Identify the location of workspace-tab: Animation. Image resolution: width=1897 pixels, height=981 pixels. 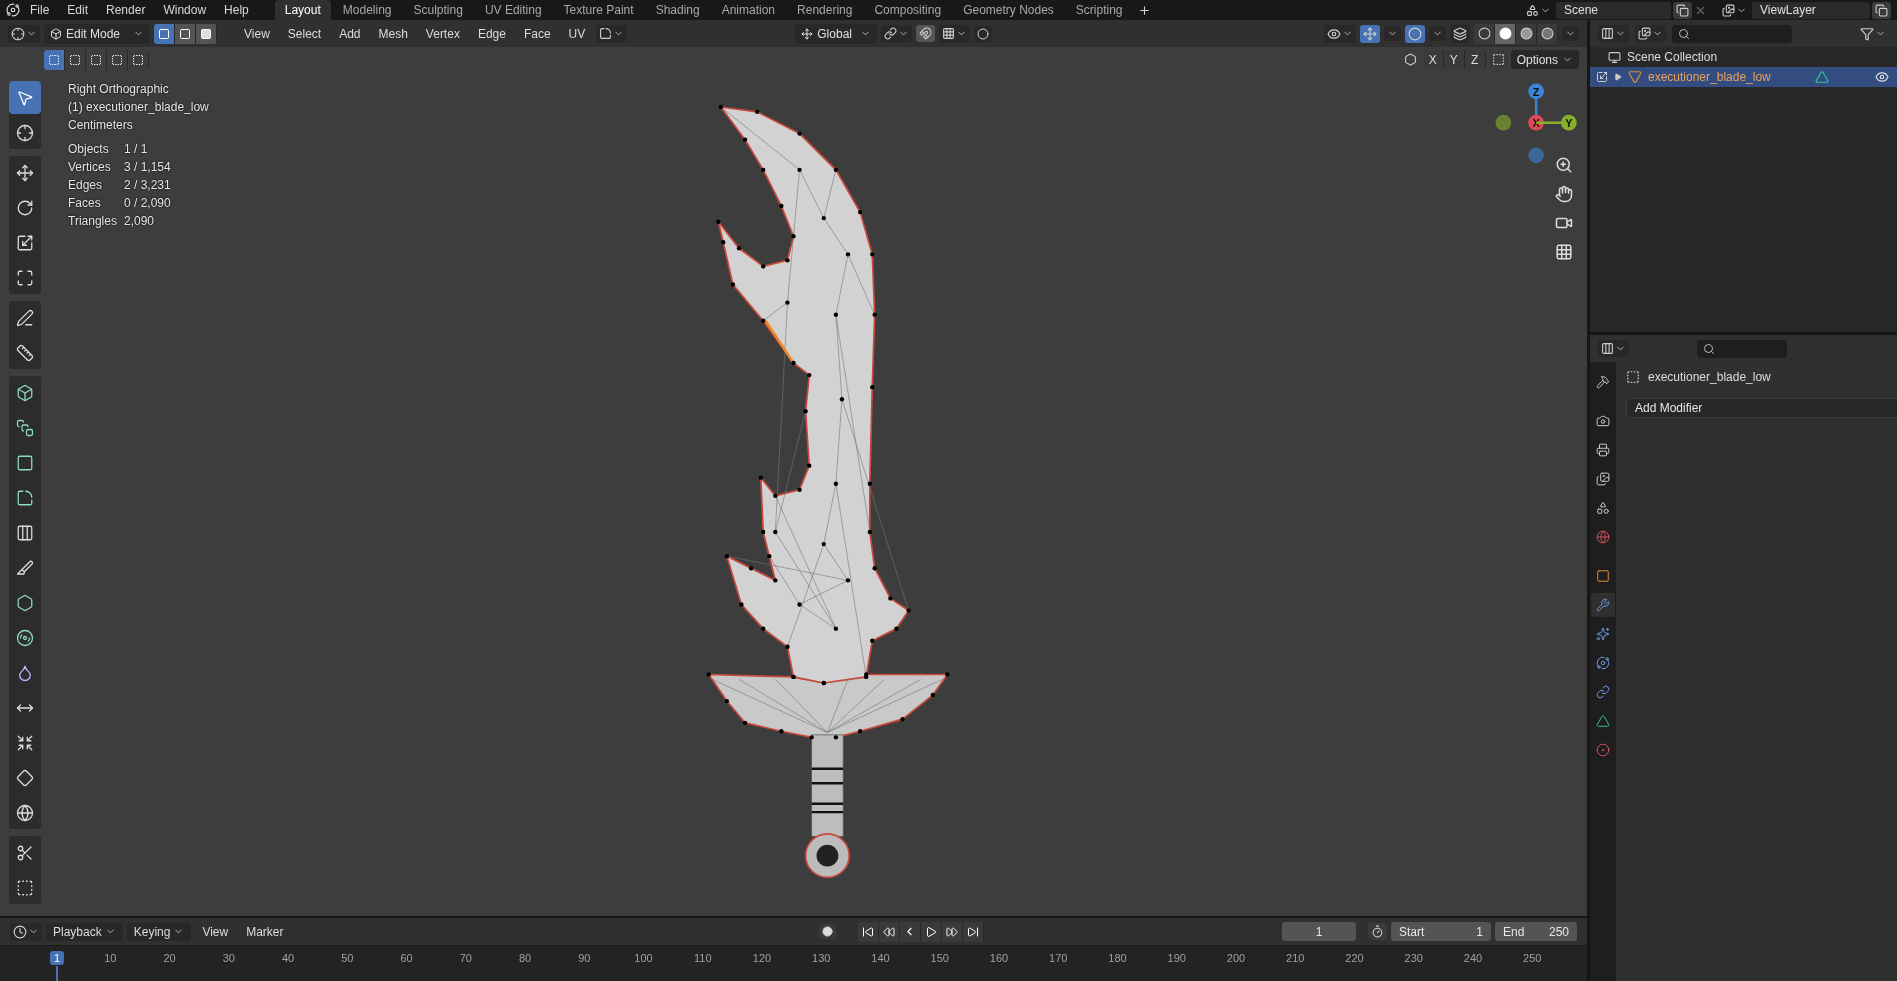
(748, 10).